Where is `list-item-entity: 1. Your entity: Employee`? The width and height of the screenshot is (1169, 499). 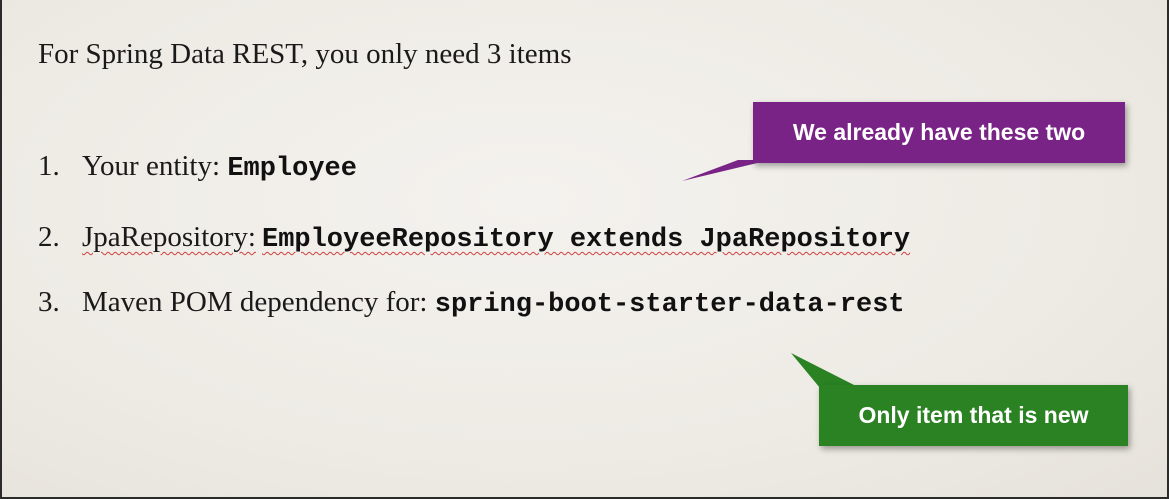
list-item-entity: 1. Your entity: Employee is located at coordinates (197, 167).